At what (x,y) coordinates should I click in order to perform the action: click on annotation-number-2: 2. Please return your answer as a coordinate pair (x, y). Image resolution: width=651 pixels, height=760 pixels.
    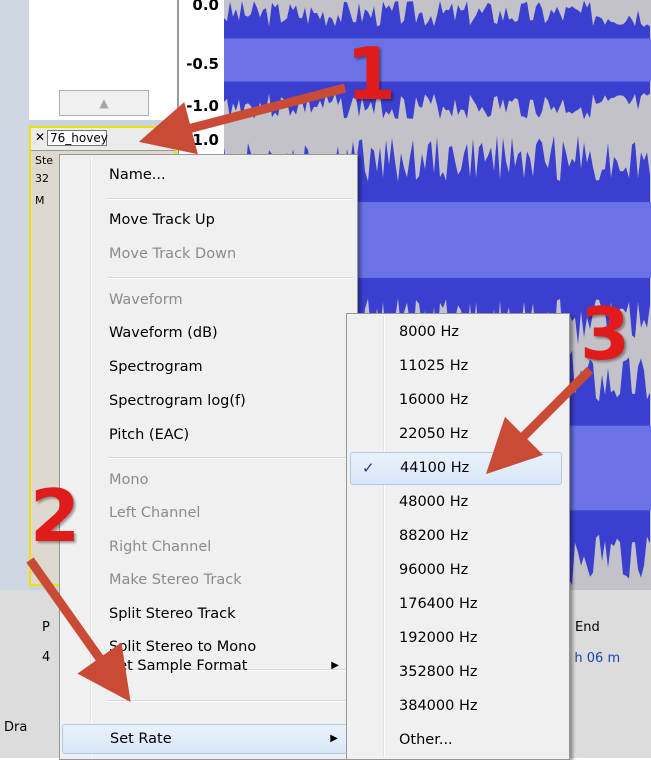
    Looking at the image, I should click on (55, 516).